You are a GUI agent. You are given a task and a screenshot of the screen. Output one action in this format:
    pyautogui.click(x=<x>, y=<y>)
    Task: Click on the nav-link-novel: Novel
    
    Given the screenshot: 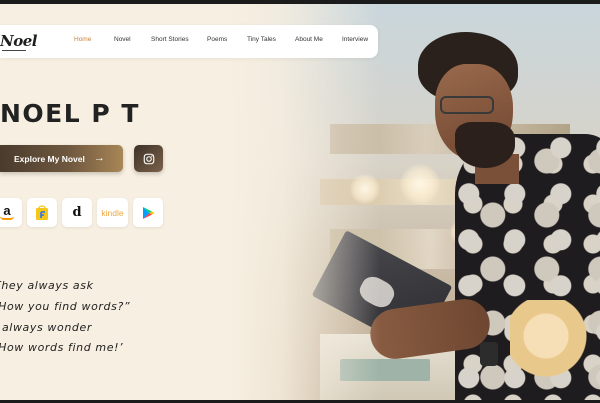 What is the action you would take?
    pyautogui.click(x=122, y=39)
    